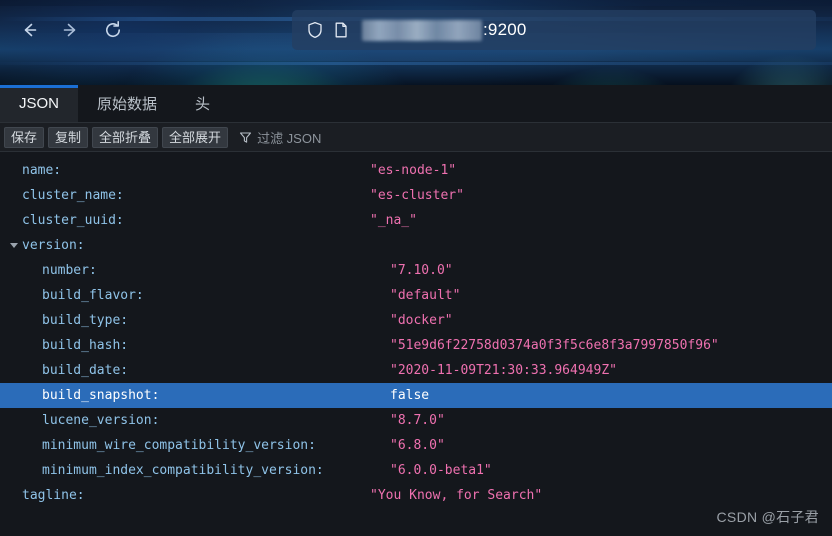 The width and height of the screenshot is (832, 536). I want to click on reload-button, so click(113, 30).